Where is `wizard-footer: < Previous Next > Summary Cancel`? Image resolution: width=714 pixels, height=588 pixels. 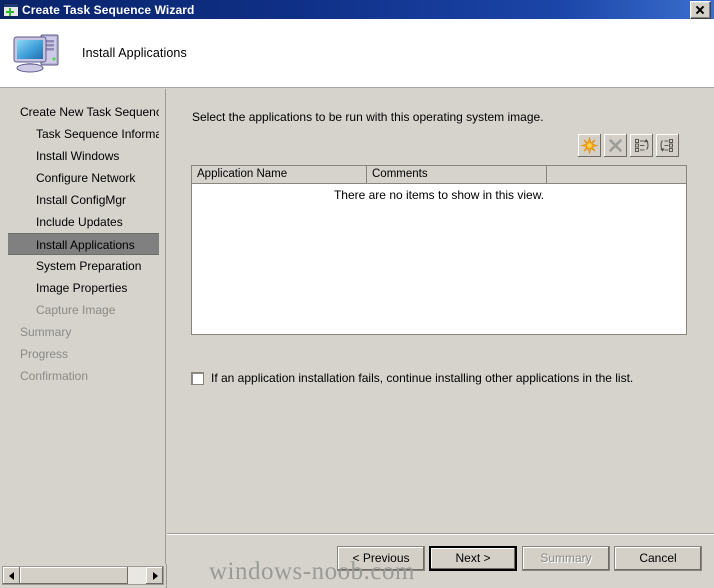 wizard-footer: < Previous Next > Summary Cancel is located at coordinates (440, 561).